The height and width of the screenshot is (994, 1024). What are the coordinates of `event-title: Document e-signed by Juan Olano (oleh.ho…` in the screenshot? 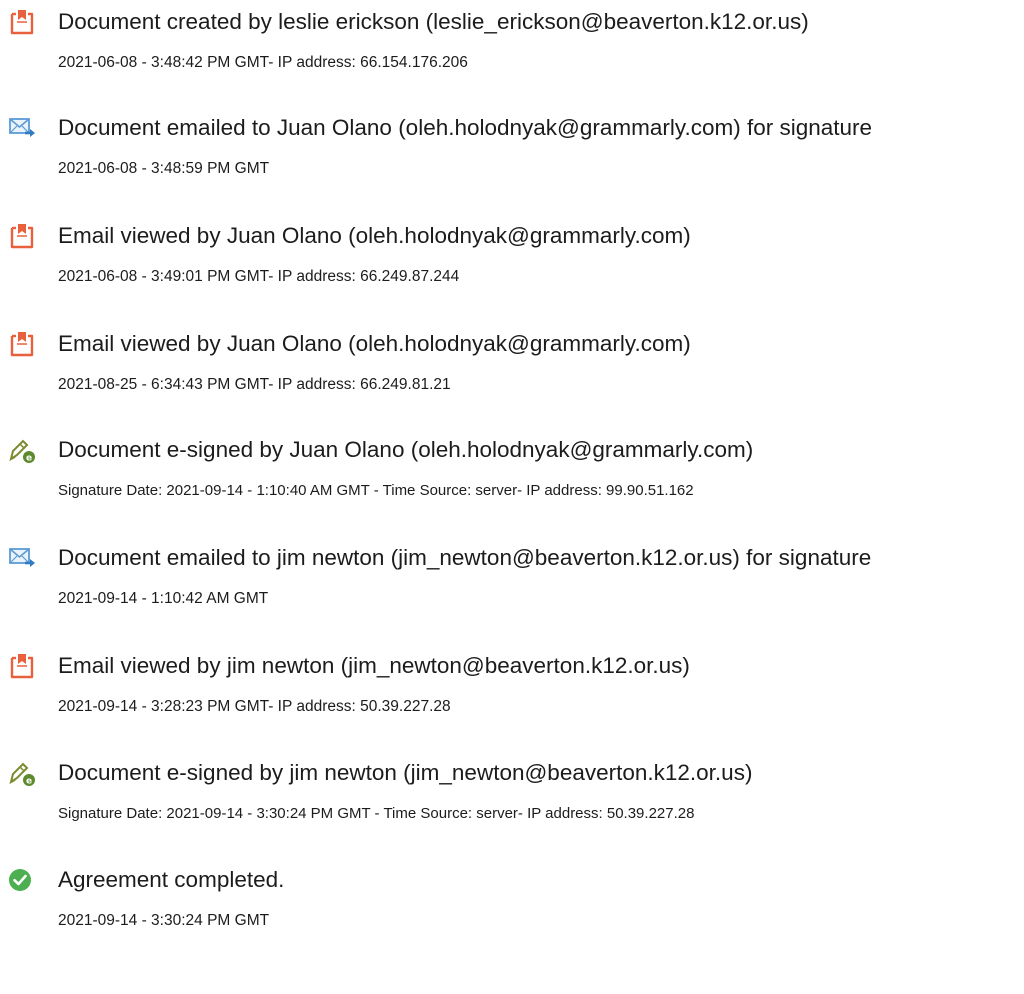 It's located at (406, 449).